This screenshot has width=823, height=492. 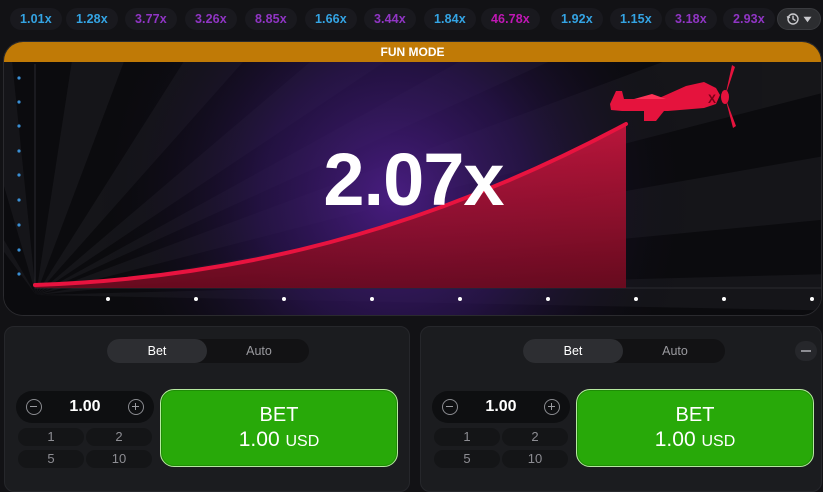 I want to click on history-multiplier: 1.01x, so click(x=36, y=19).